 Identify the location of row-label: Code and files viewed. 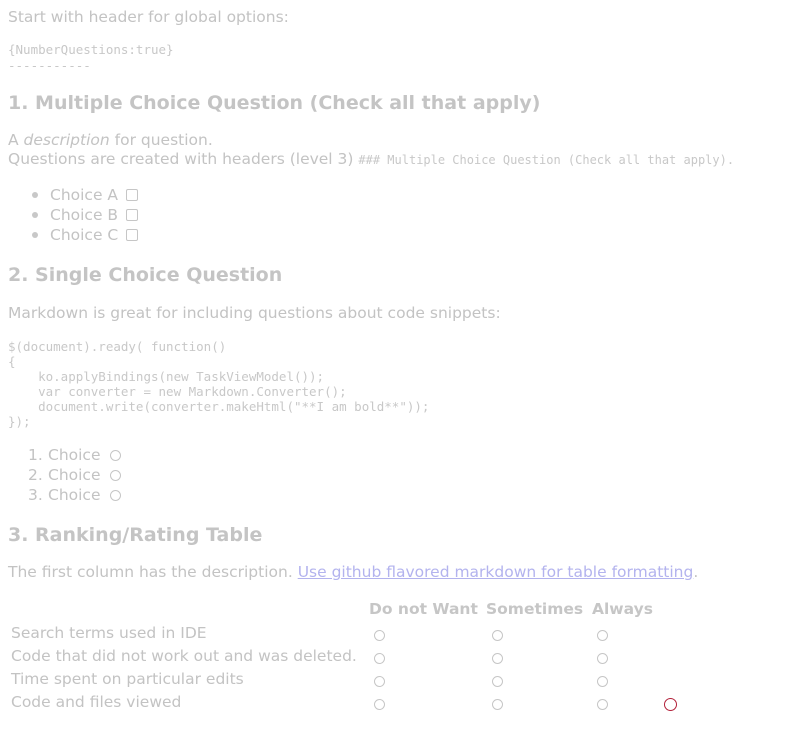
(96, 702).